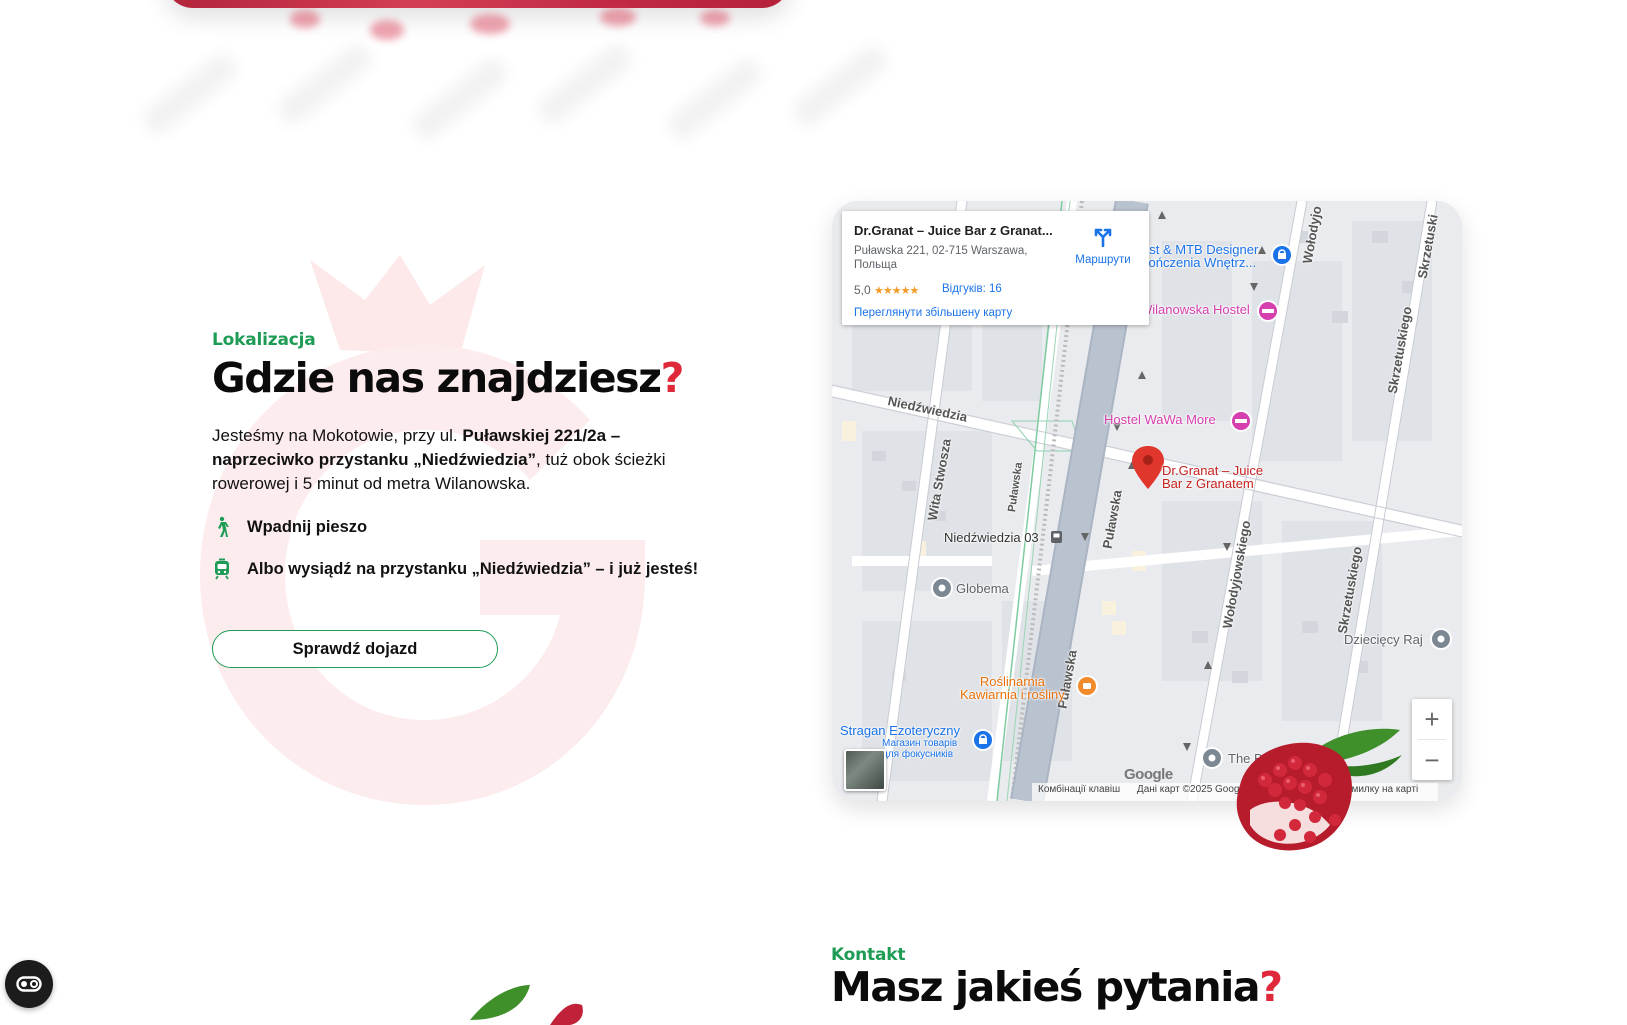 Image resolution: width=1627 pixels, height=1025 pixels. What do you see at coordinates (222, 569) in the screenshot?
I see `tram-icon` at bounding box center [222, 569].